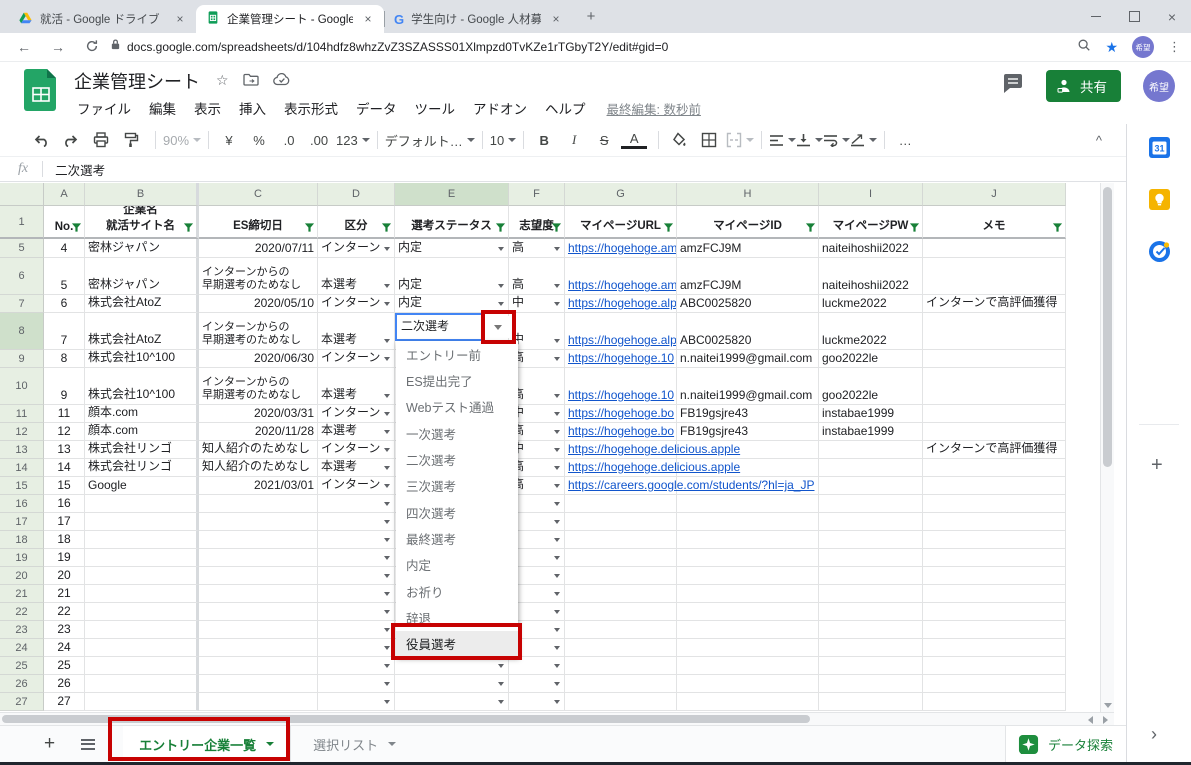  What do you see at coordinates (457, 380) in the screenshot?
I see `dropdown-option-ES提出完了: ES提出完了` at bounding box center [457, 380].